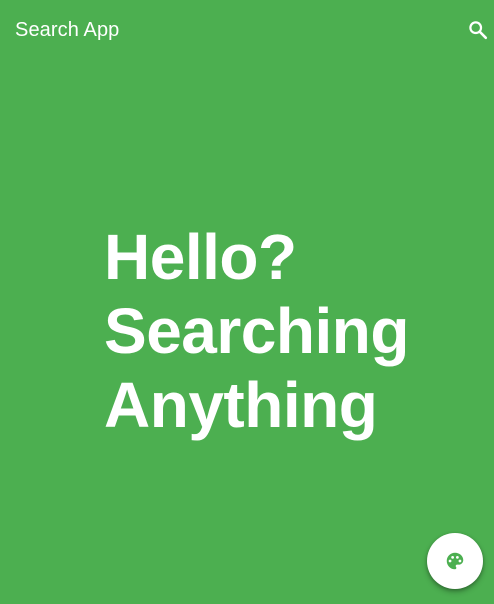  I want to click on palette-icon, so click(455, 561).